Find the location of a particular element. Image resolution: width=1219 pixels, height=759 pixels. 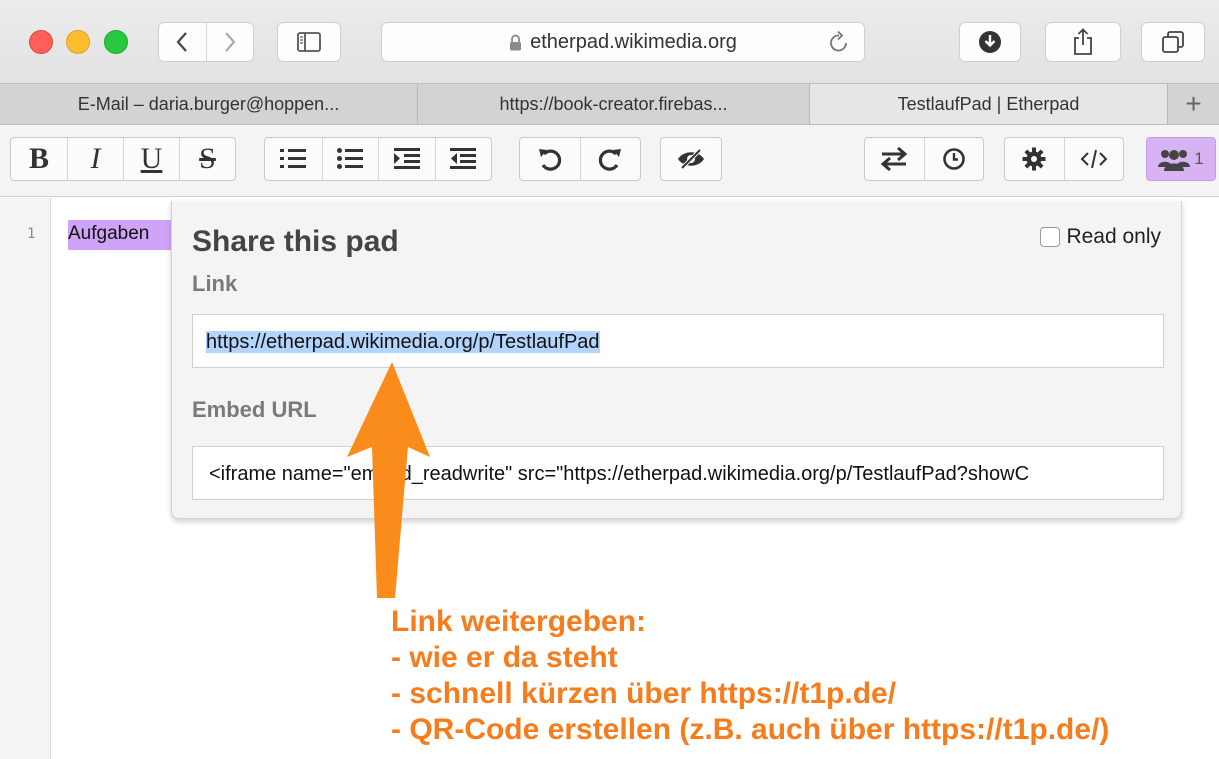

sidebar-icon is located at coordinates (309, 42).